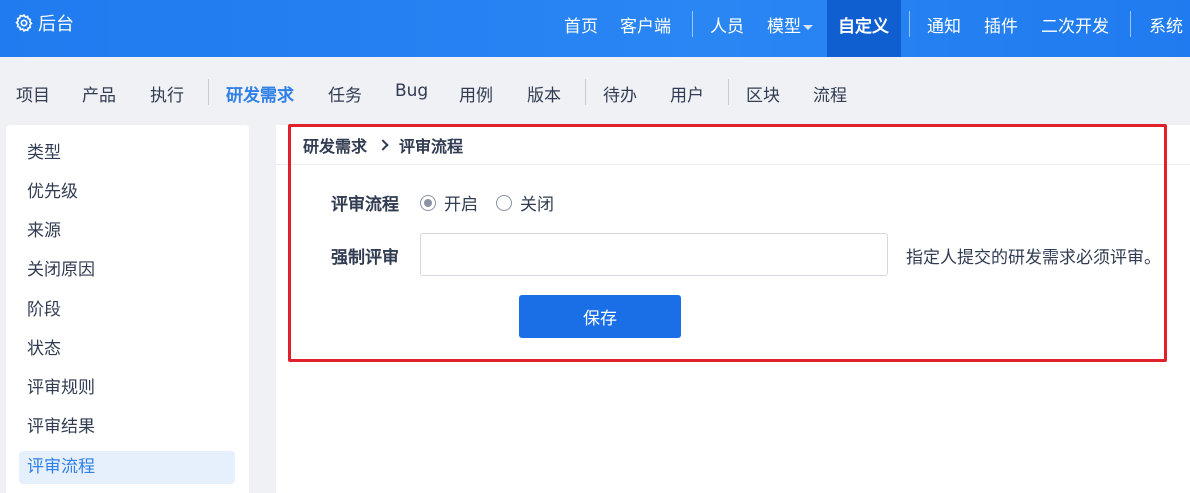 This screenshot has height=493, width=1190. I want to click on tab-product: 产品, so click(99, 93).